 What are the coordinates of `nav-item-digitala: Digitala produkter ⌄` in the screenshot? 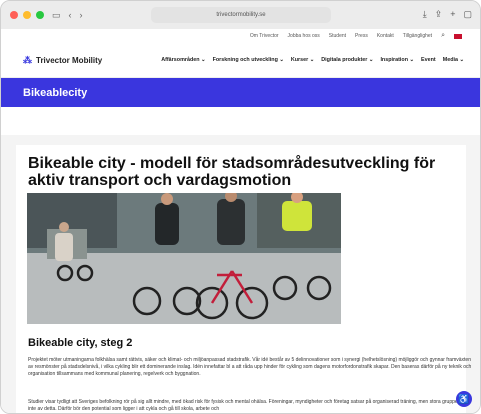 It's located at (347, 60).